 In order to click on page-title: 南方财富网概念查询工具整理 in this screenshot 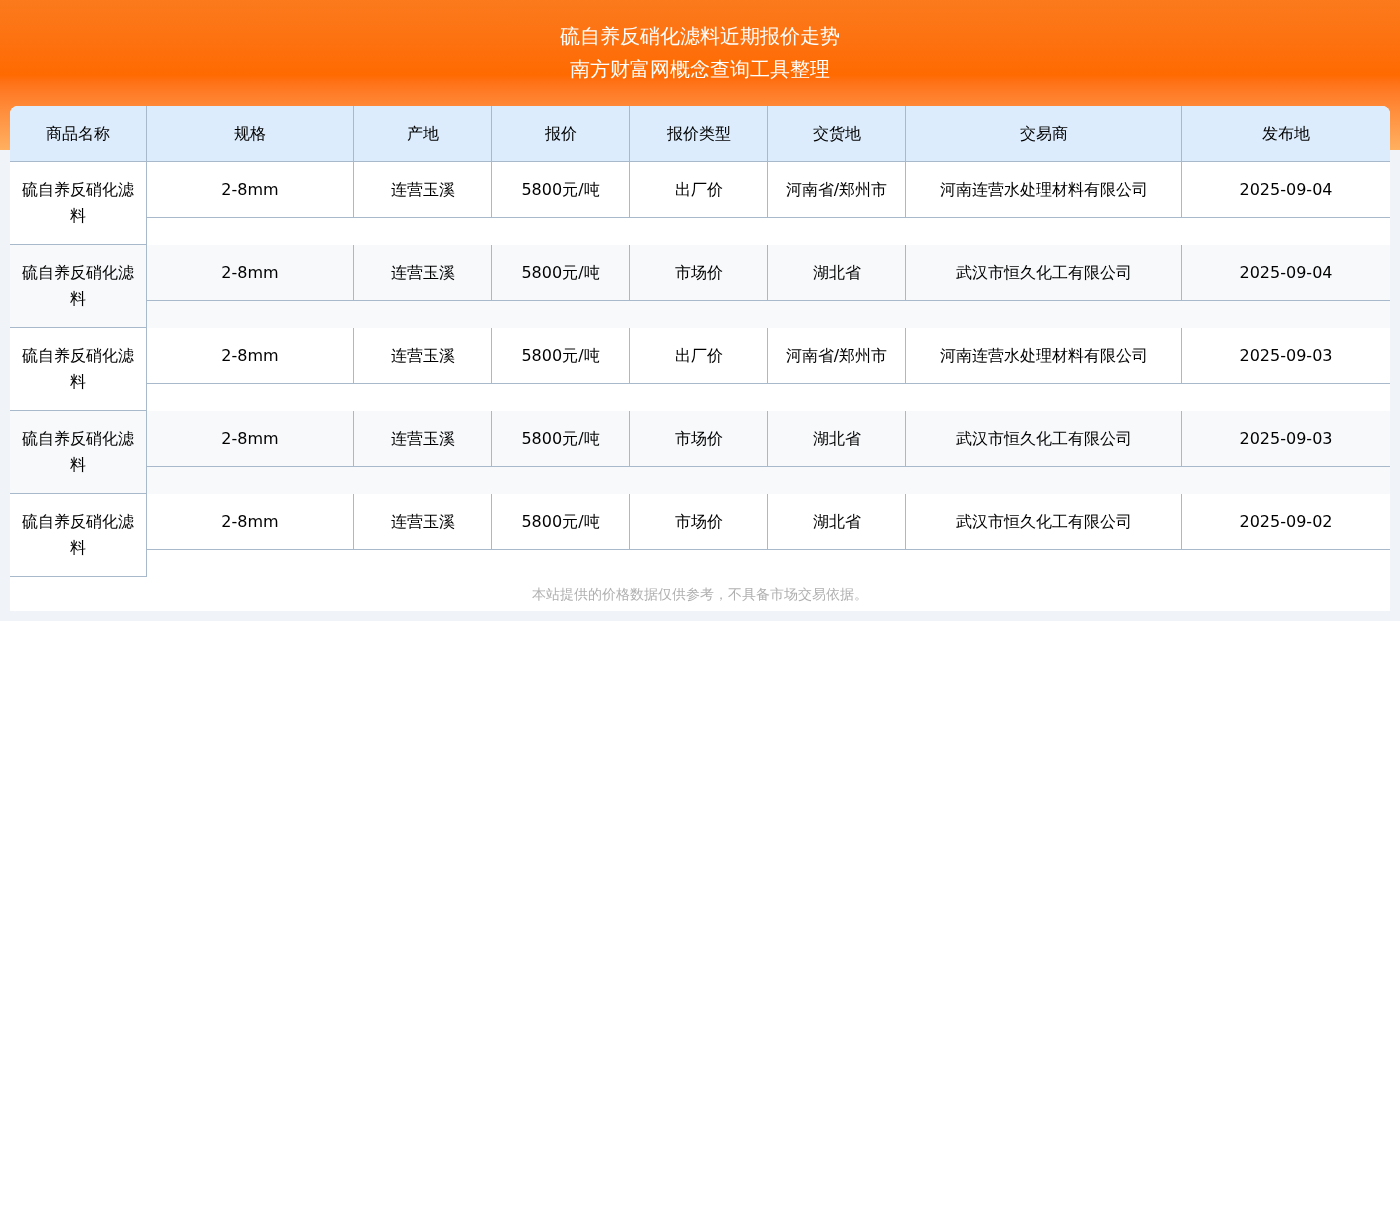, I will do `click(700, 69)`.